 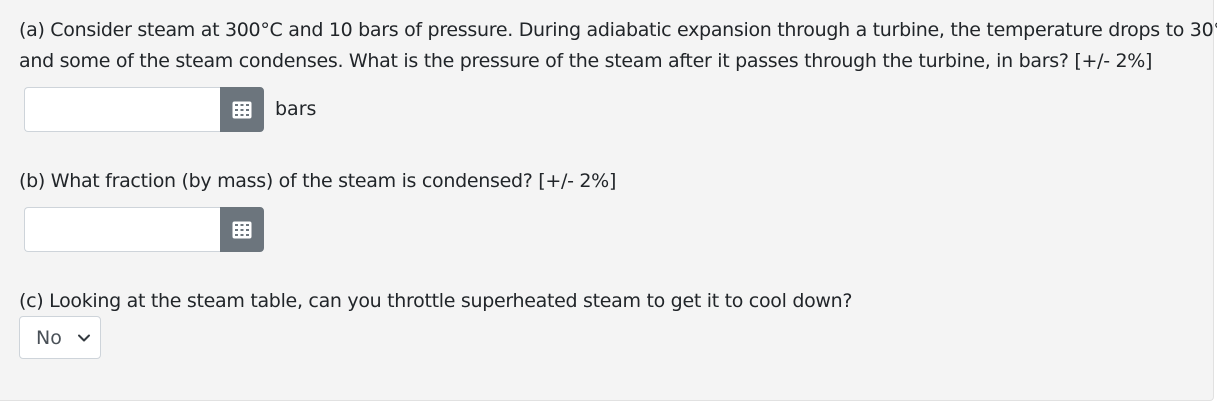 I want to click on answer-b-calculator-button, so click(x=242, y=229).